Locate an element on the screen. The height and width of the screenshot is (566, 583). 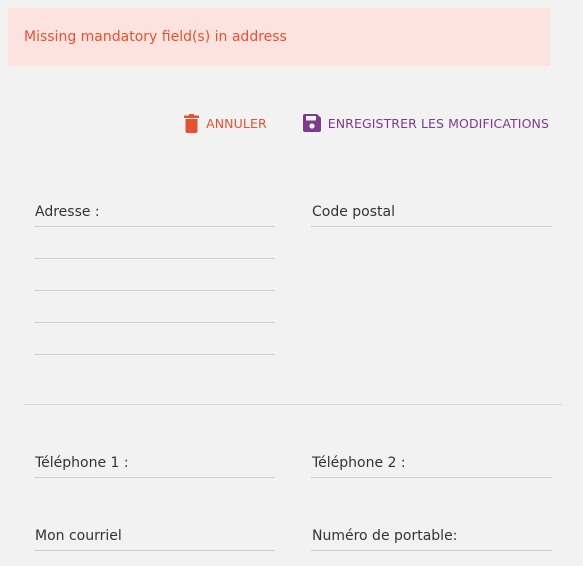
address-line-4-field is located at coordinates (154, 310).